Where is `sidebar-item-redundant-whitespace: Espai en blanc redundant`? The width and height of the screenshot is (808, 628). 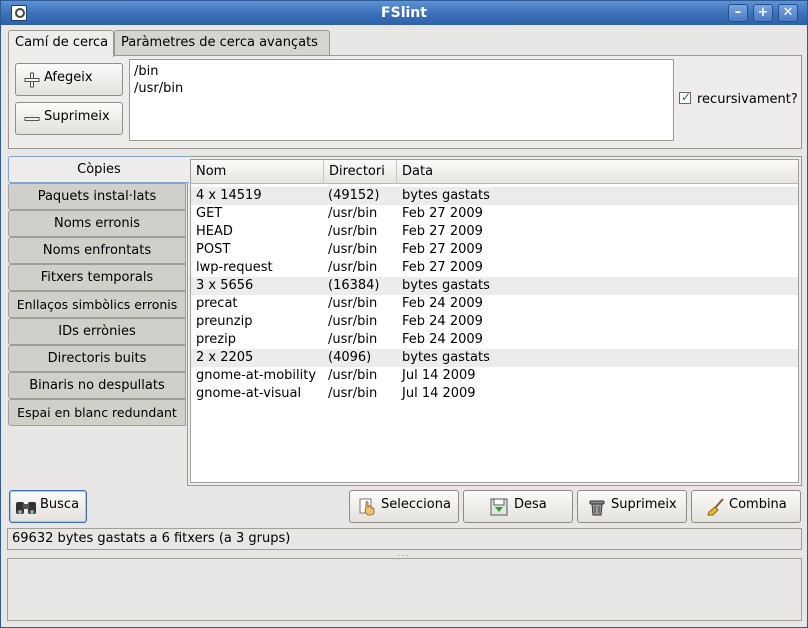 sidebar-item-redundant-whitespace: Espai en blanc redundant is located at coordinates (97, 412).